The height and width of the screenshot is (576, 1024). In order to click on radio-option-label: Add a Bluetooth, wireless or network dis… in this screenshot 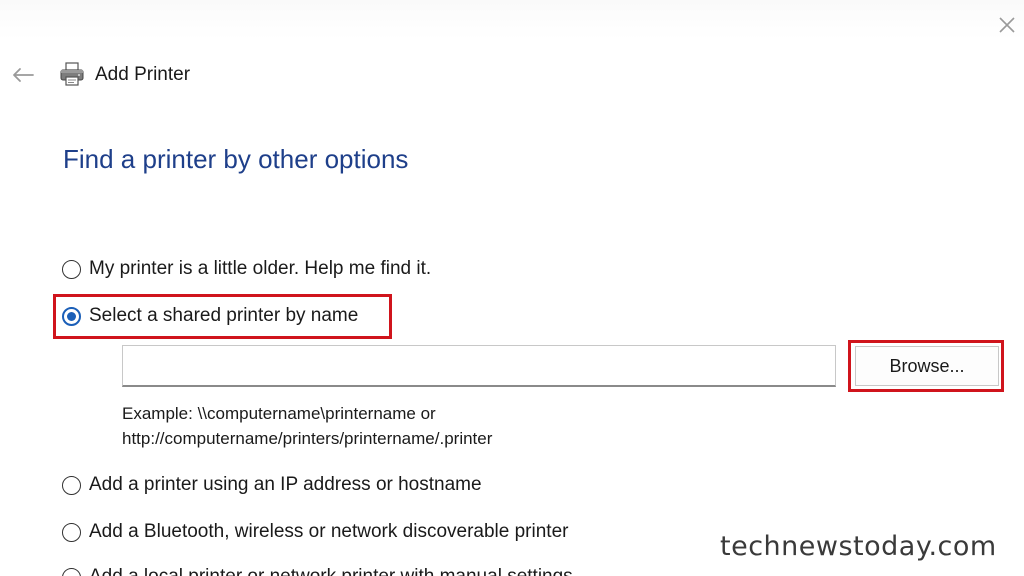, I will do `click(329, 531)`.